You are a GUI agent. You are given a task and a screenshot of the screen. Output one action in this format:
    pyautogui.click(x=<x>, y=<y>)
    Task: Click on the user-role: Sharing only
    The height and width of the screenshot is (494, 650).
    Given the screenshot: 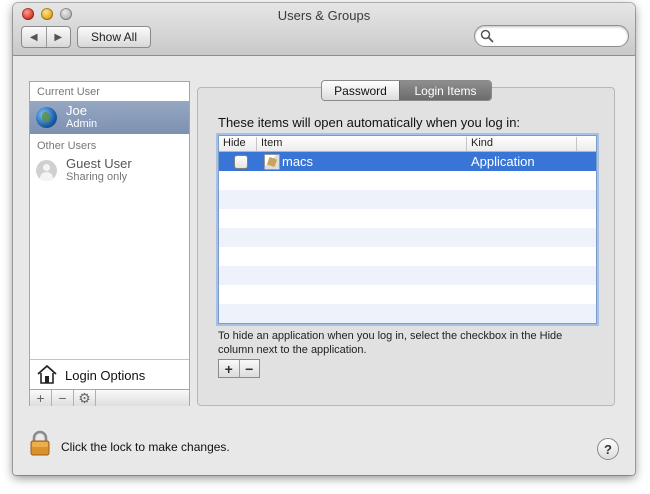 What is the action you would take?
    pyautogui.click(x=97, y=177)
    